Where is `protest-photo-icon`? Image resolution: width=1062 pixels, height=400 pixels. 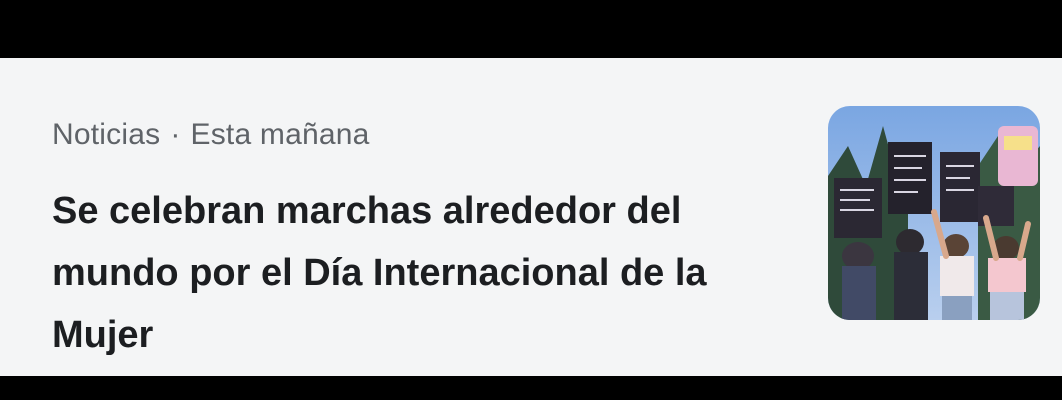 protest-photo-icon is located at coordinates (934, 213).